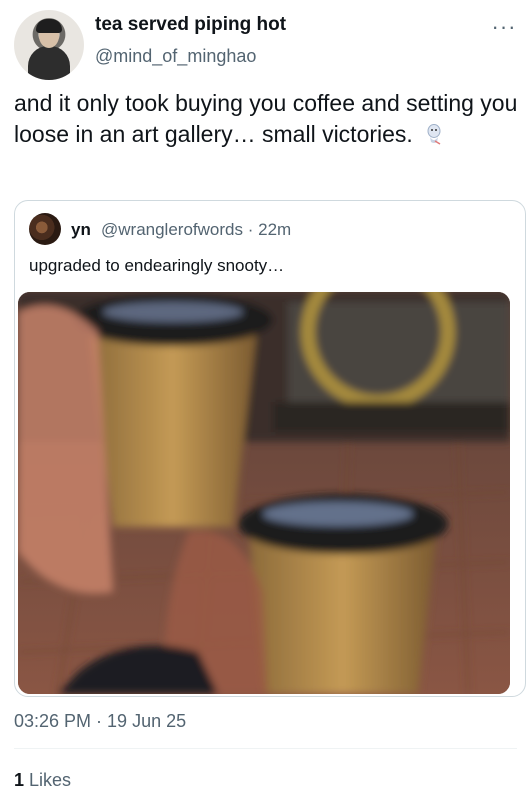 The image size is (531, 810). What do you see at coordinates (274, 229) in the screenshot?
I see `quoted-tweet-time: 22m` at bounding box center [274, 229].